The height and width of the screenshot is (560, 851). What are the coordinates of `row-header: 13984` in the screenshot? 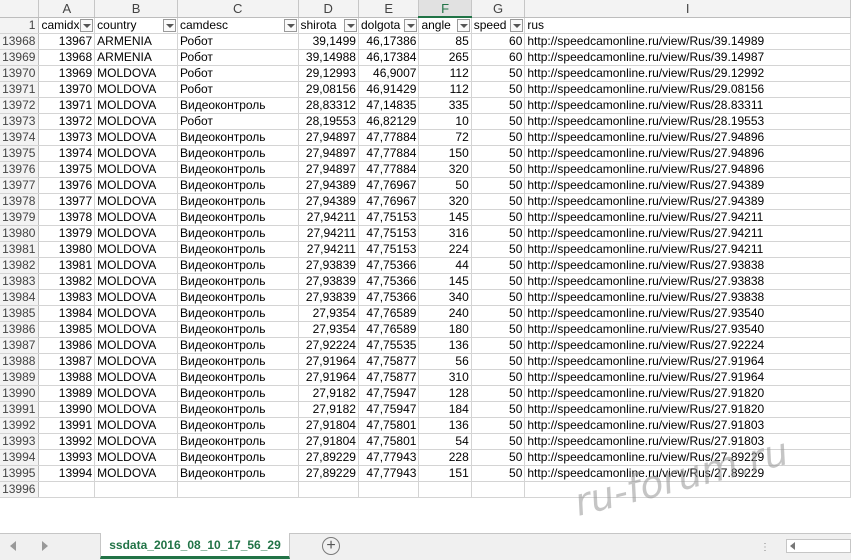 It's located at (20, 297).